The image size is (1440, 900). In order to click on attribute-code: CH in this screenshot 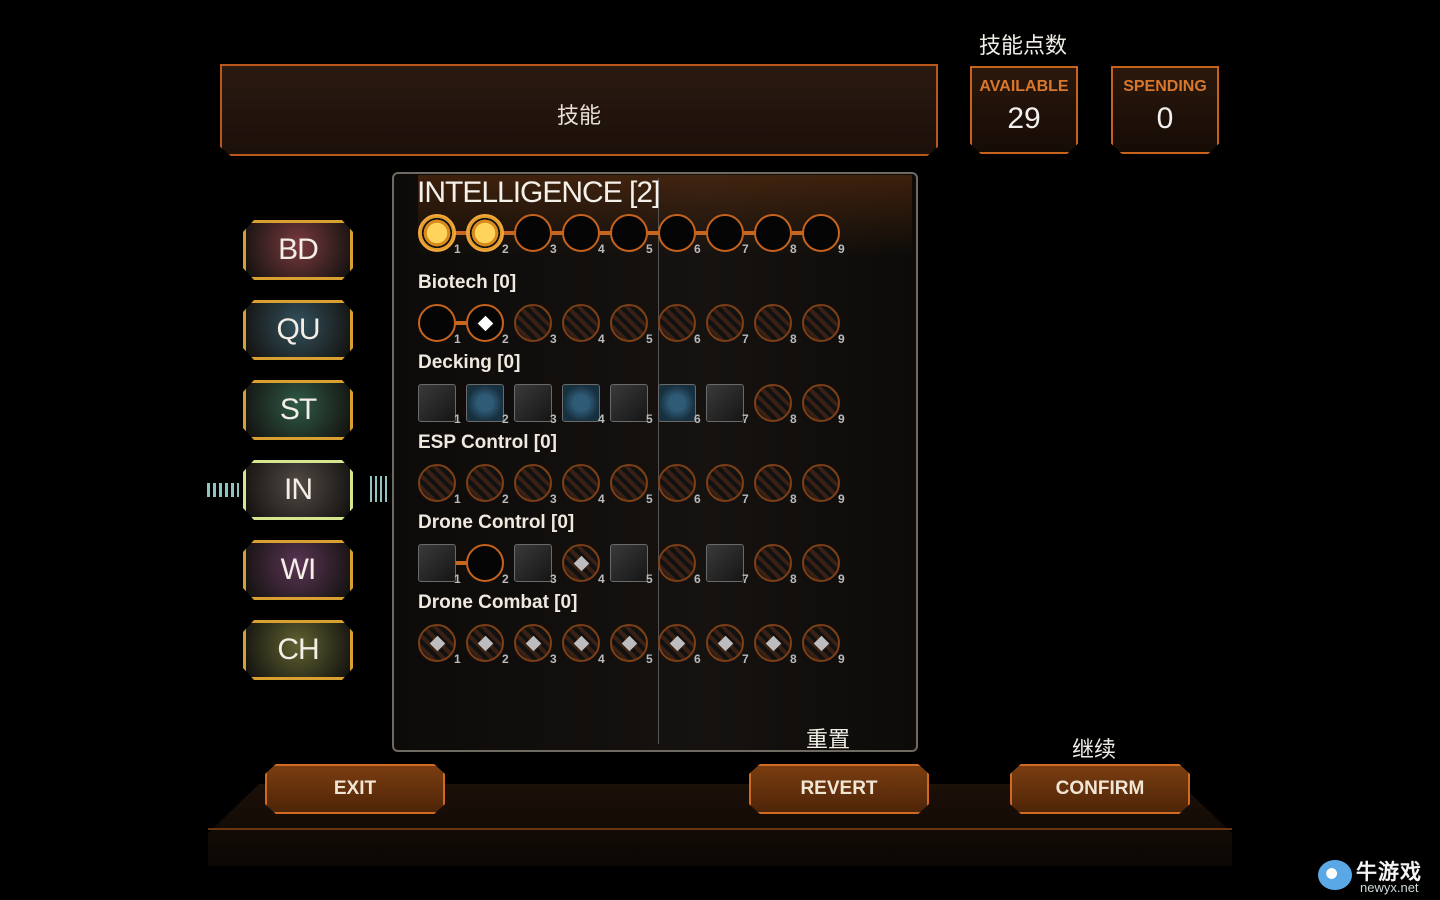, I will do `click(298, 649)`.